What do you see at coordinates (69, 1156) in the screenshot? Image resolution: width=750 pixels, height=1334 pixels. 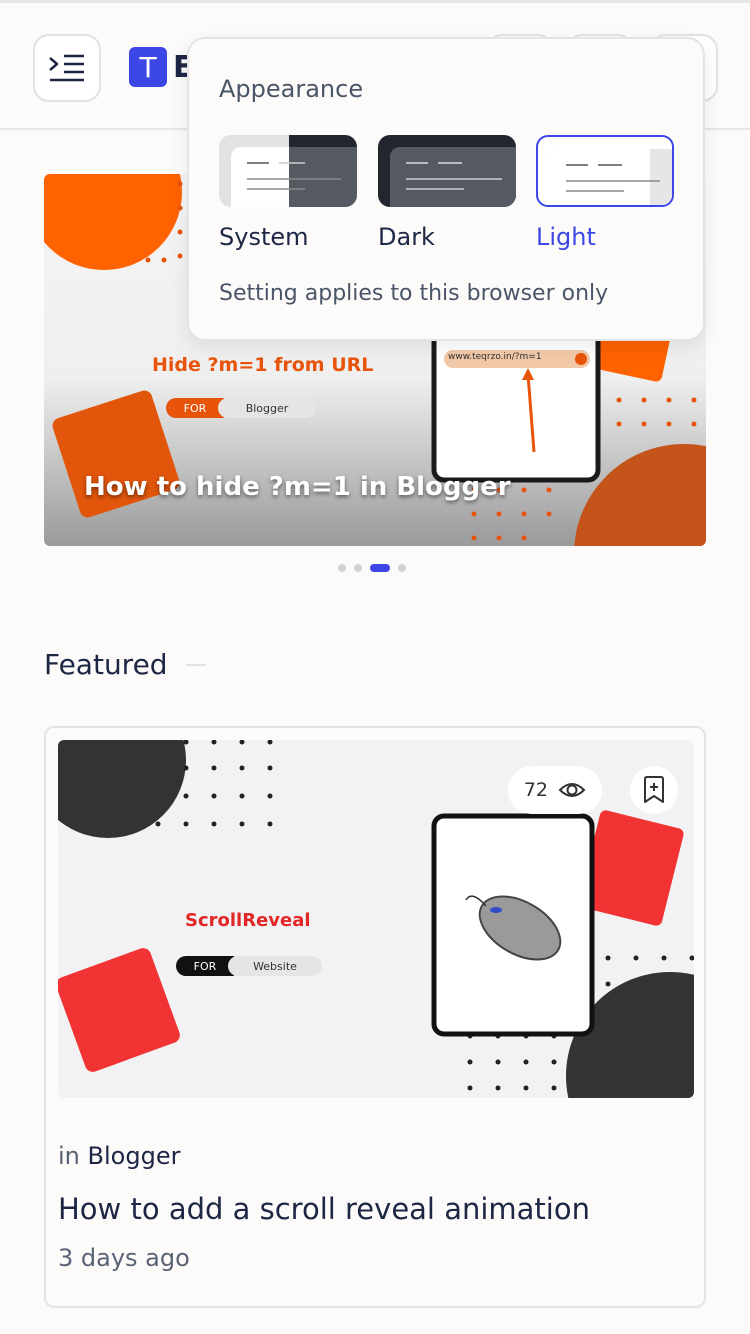 I see `post-category-prefix: in` at bounding box center [69, 1156].